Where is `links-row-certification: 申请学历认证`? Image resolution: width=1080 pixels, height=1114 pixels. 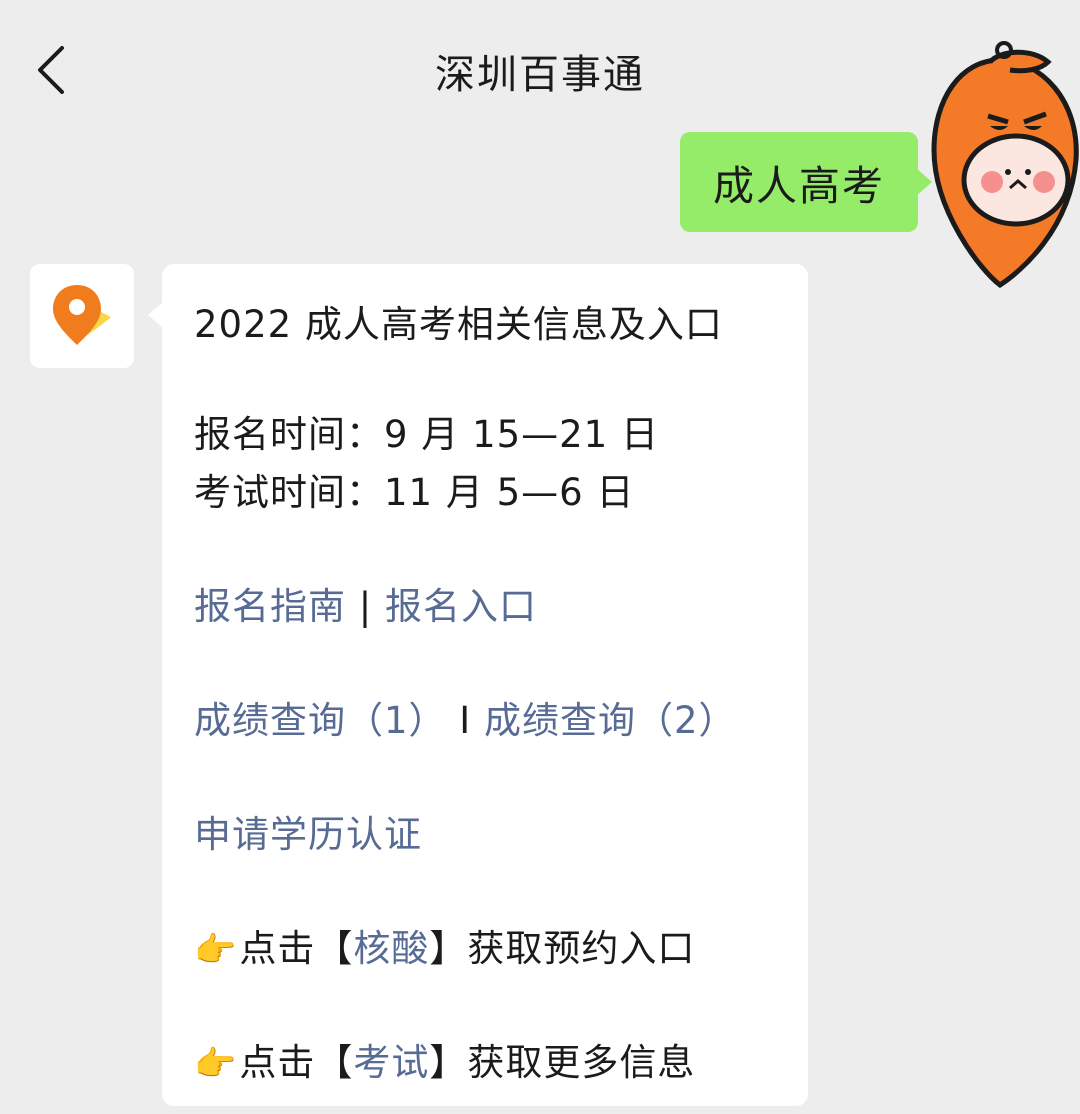 links-row-certification: 申请学历认证 is located at coordinates (308, 831).